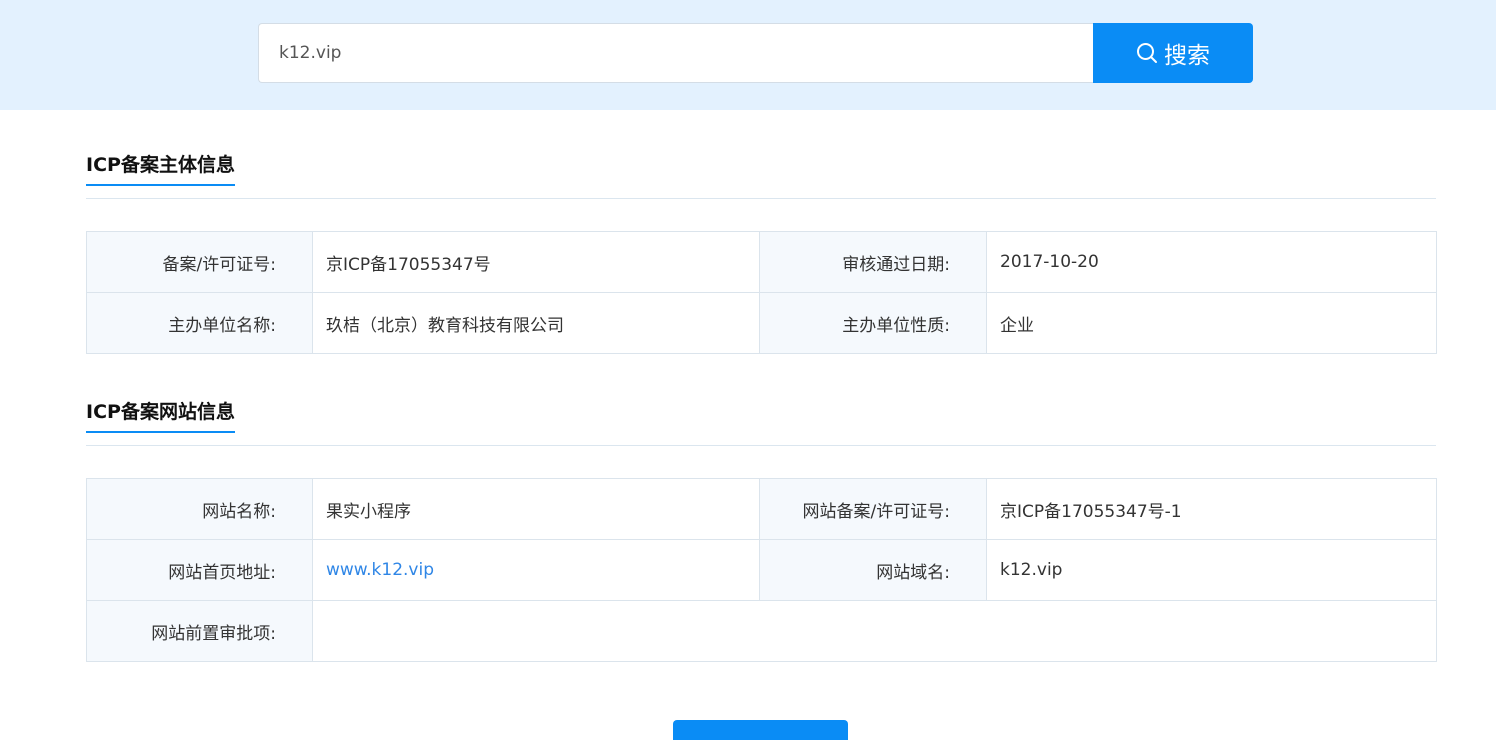  What do you see at coordinates (873, 509) in the screenshot?
I see `website-license-label: 网站备案/许可证号:` at bounding box center [873, 509].